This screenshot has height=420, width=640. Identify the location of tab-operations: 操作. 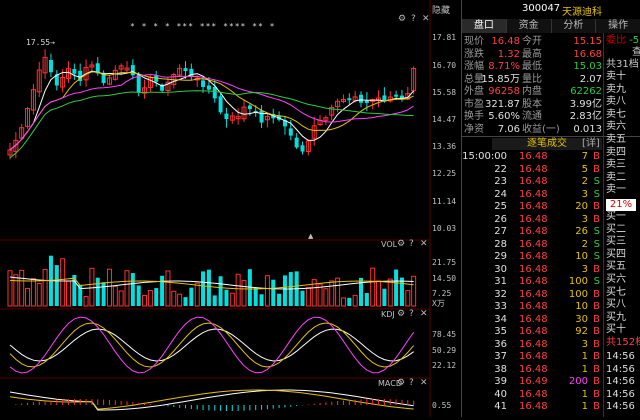
(618, 26).